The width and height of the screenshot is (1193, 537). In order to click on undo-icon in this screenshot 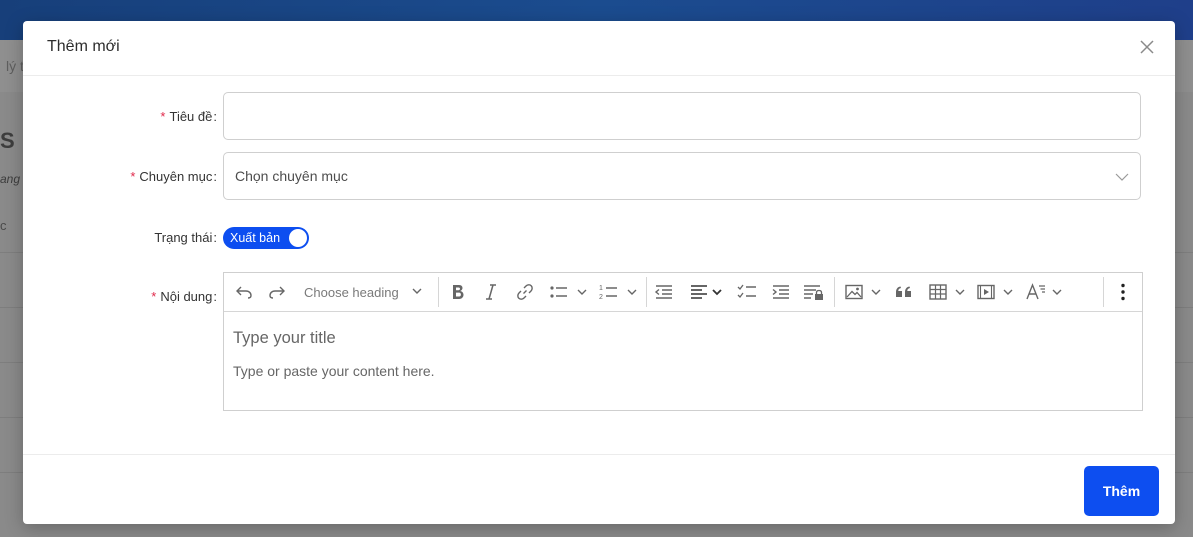, I will do `click(244, 292)`.